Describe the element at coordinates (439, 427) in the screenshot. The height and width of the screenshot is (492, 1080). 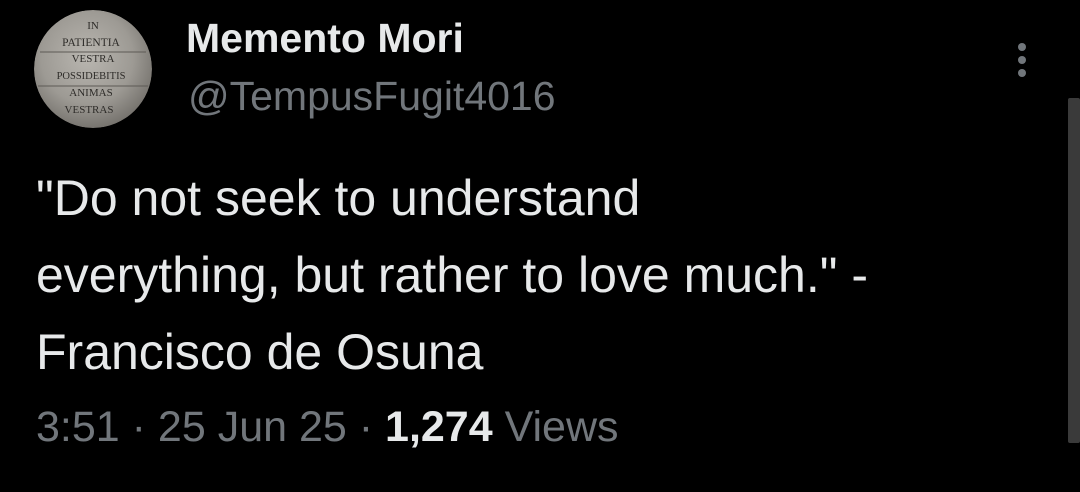
I see `views-count: 1,274` at that location.